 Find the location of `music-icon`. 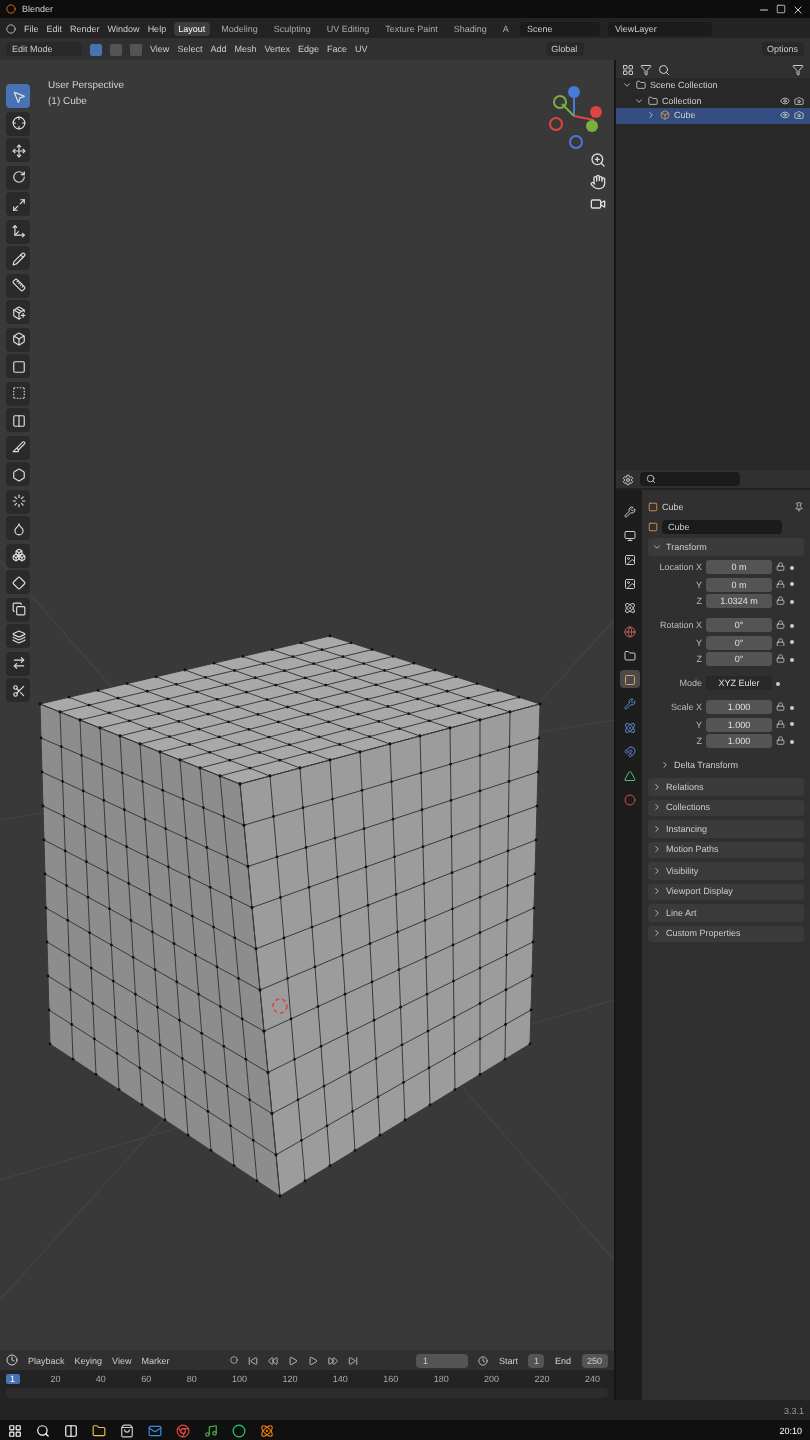

music-icon is located at coordinates (211, 1430).